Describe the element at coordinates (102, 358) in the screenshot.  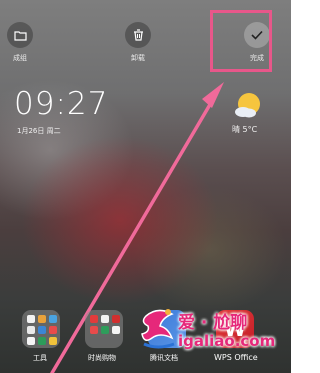
I see `folder-shopping-label: 时尚购物` at that location.